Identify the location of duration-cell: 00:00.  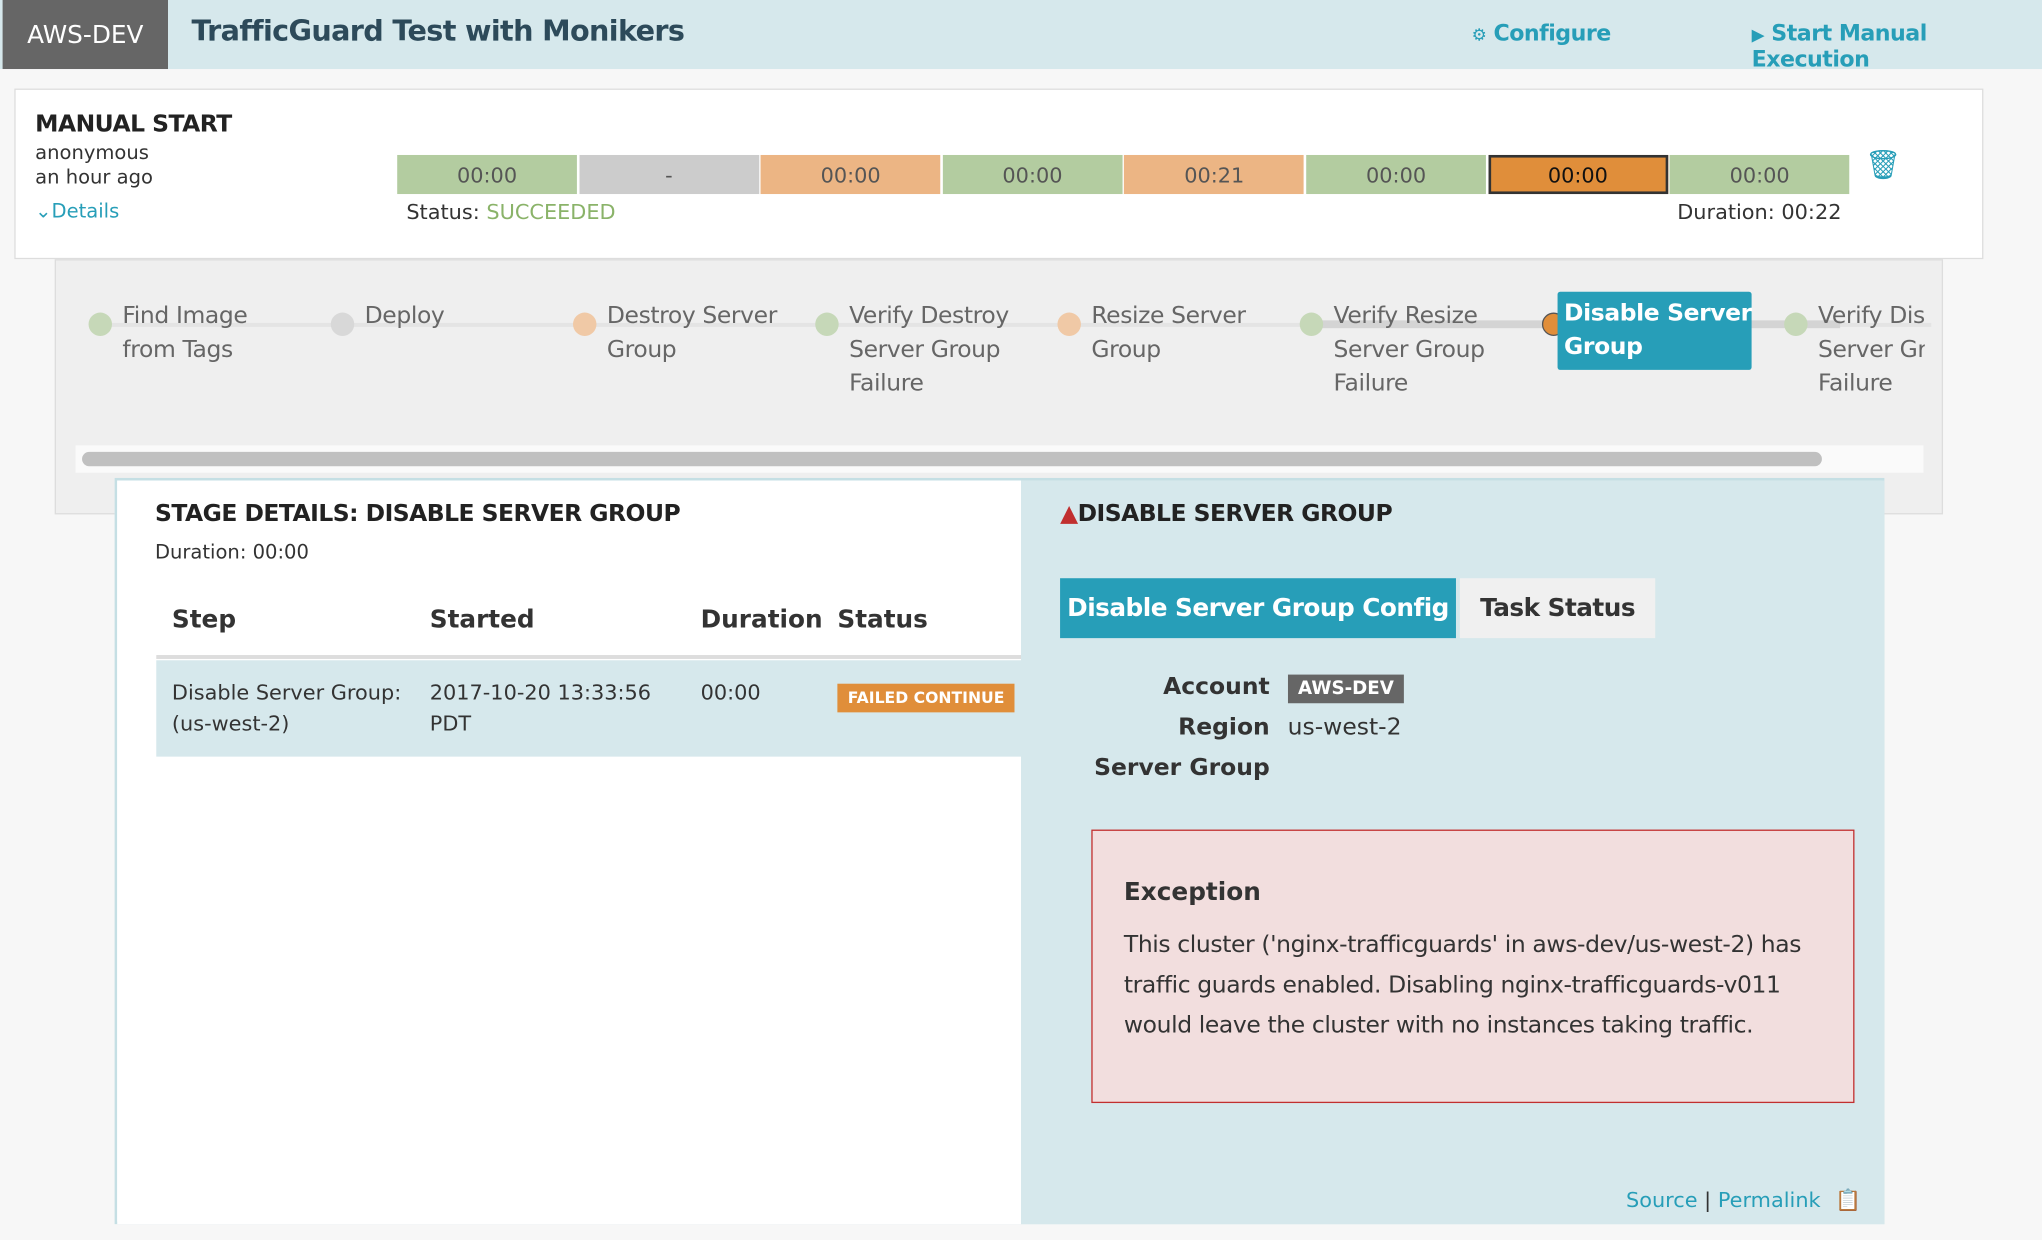
(730, 692).